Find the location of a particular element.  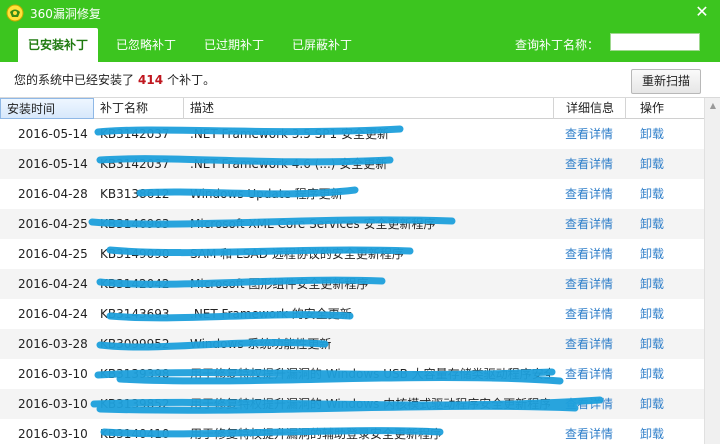

rescan-button: 重新扫描 is located at coordinates (666, 81).